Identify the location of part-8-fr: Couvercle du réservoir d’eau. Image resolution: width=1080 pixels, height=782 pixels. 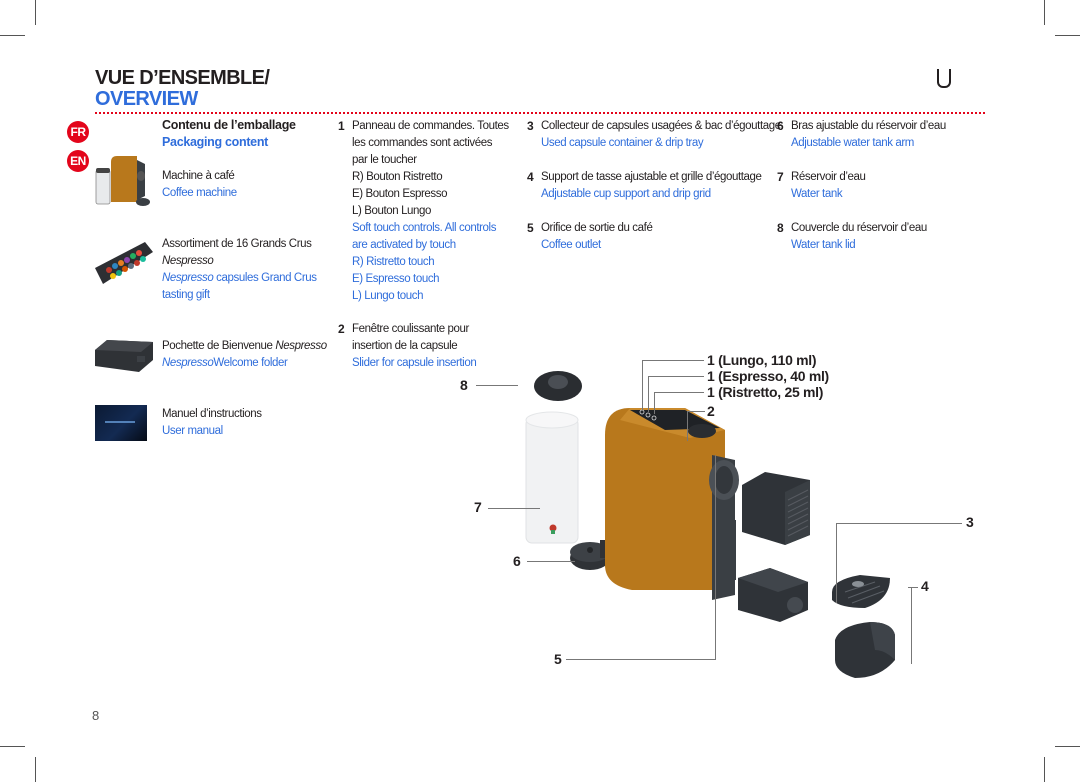
(859, 228).